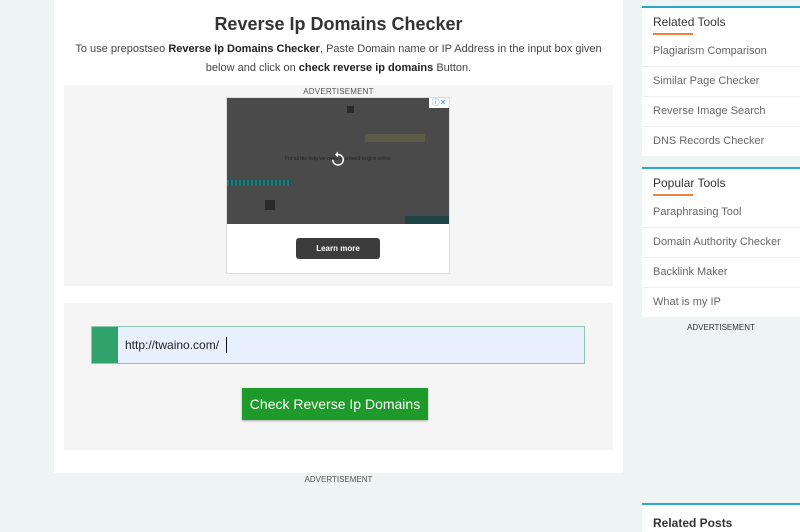  I want to click on related-posts-title: Related Posts, so click(693, 523).